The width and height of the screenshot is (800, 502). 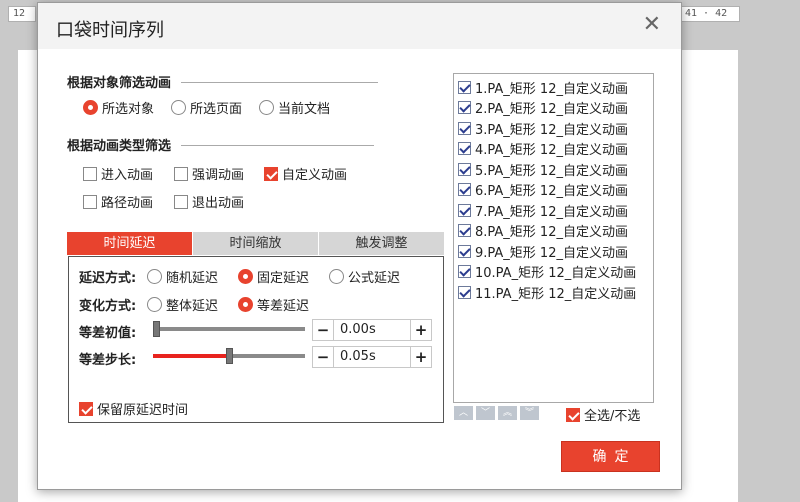 I want to click on move-buttons: ︿ ﹀ ︽ ︾, so click(x=496, y=413).